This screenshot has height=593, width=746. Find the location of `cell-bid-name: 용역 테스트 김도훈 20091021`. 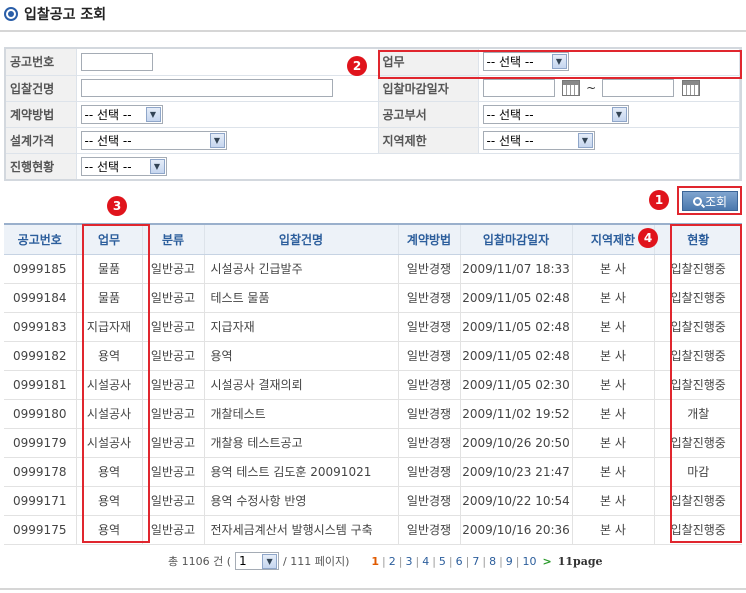

cell-bid-name: 용역 테스트 김도훈 20091021 is located at coordinates (301, 472).